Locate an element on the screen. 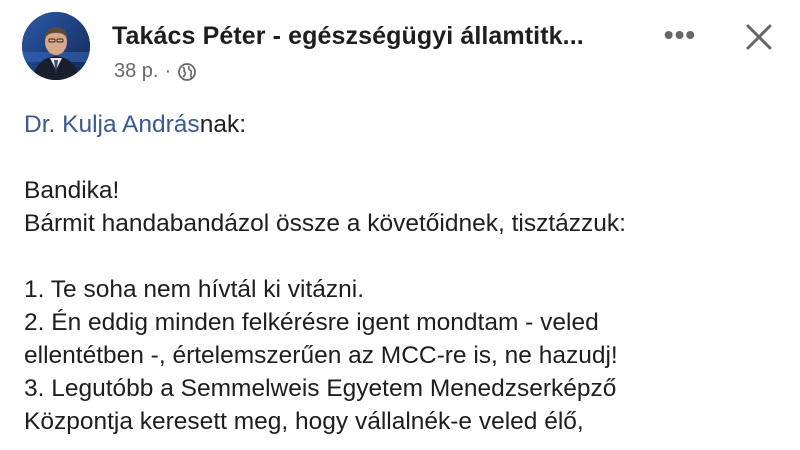 Image resolution: width=800 pixels, height=450 pixels. post-meta: 38 p. · is located at coordinates (155, 71).